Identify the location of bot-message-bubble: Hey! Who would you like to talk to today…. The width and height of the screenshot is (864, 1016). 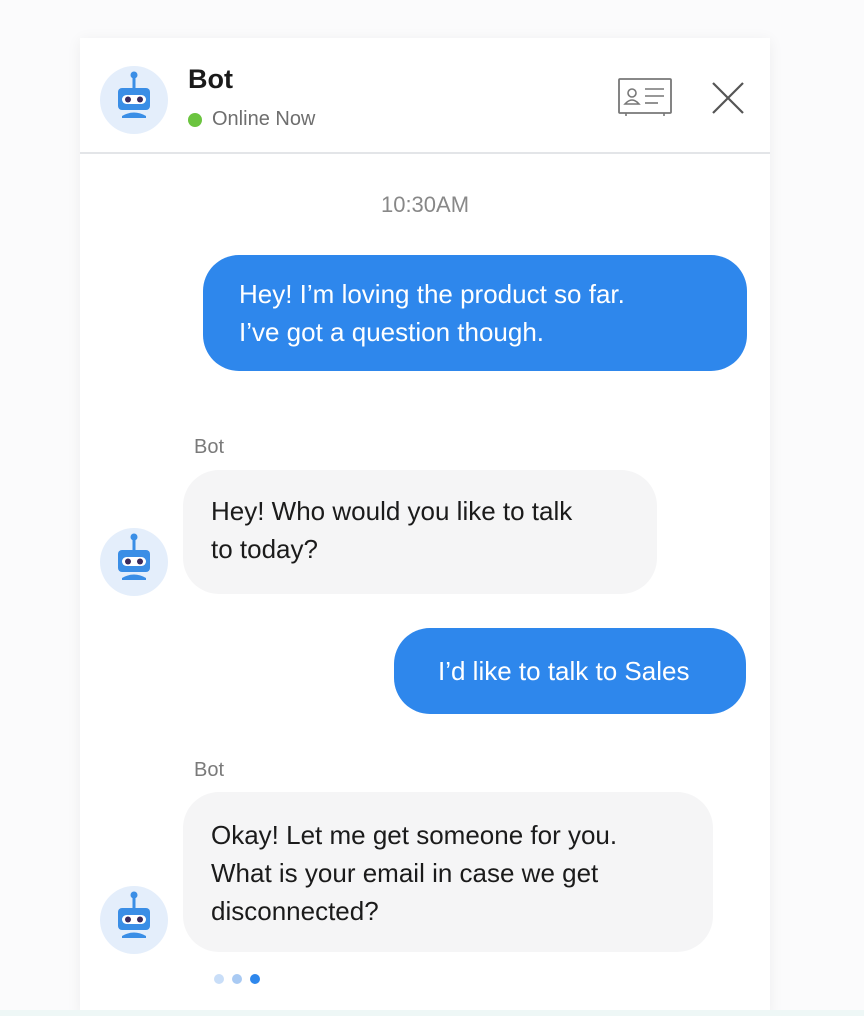
(420, 532).